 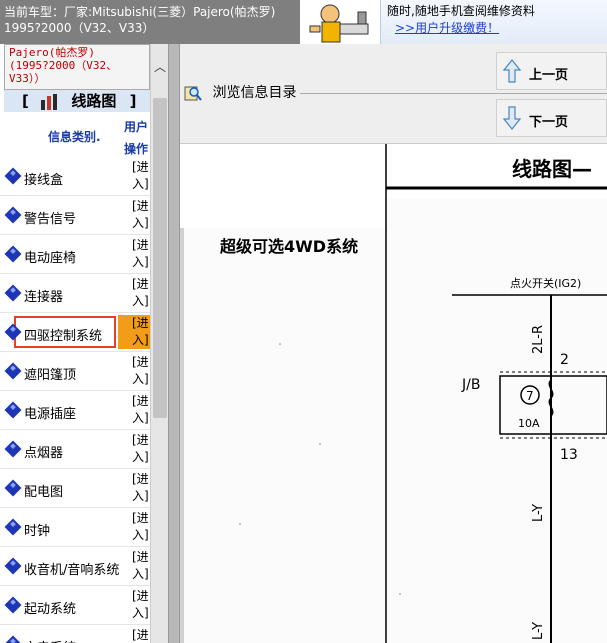 I want to click on panel-splitter, so click(x=174, y=343).